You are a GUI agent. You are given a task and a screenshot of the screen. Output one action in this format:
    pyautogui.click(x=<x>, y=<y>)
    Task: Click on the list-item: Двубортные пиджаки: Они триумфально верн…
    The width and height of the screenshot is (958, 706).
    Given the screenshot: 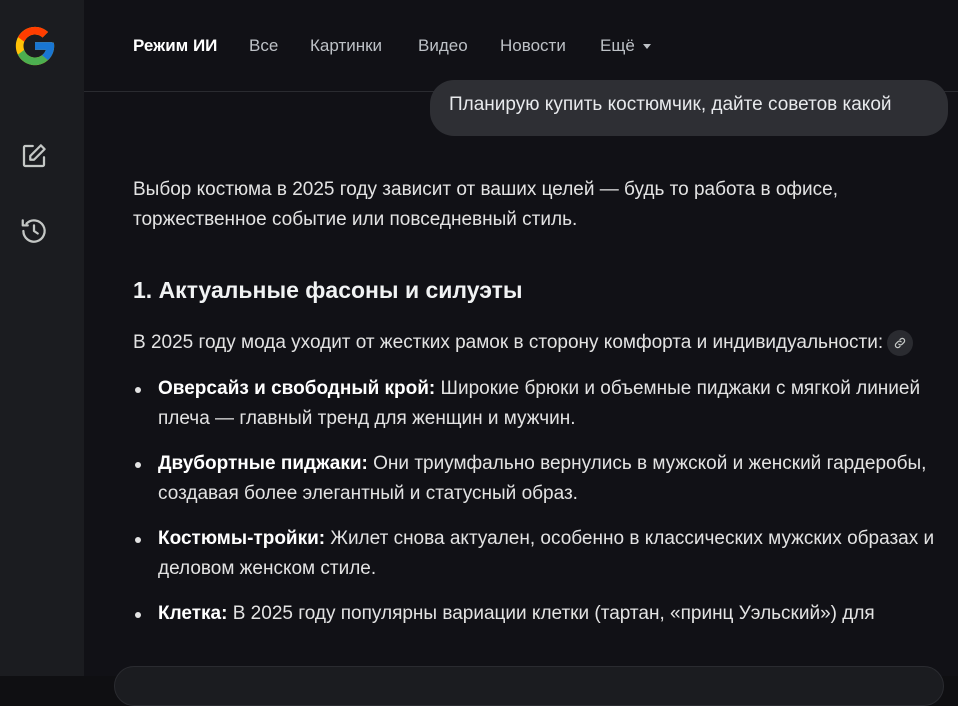 What is the action you would take?
    pyautogui.click(x=538, y=479)
    